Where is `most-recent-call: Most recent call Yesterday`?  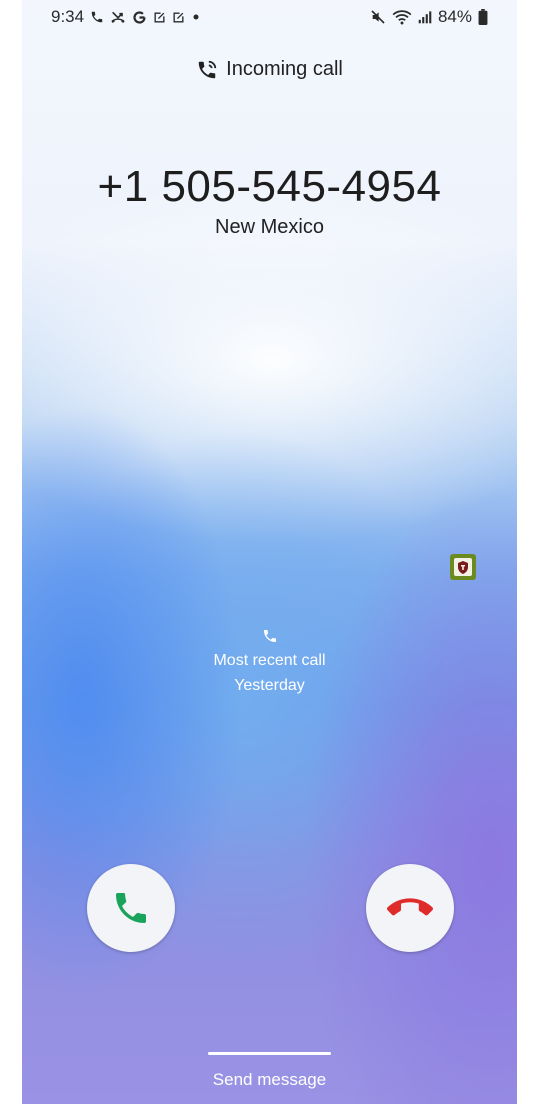 most-recent-call: Most recent call Yesterday is located at coordinates (269, 661).